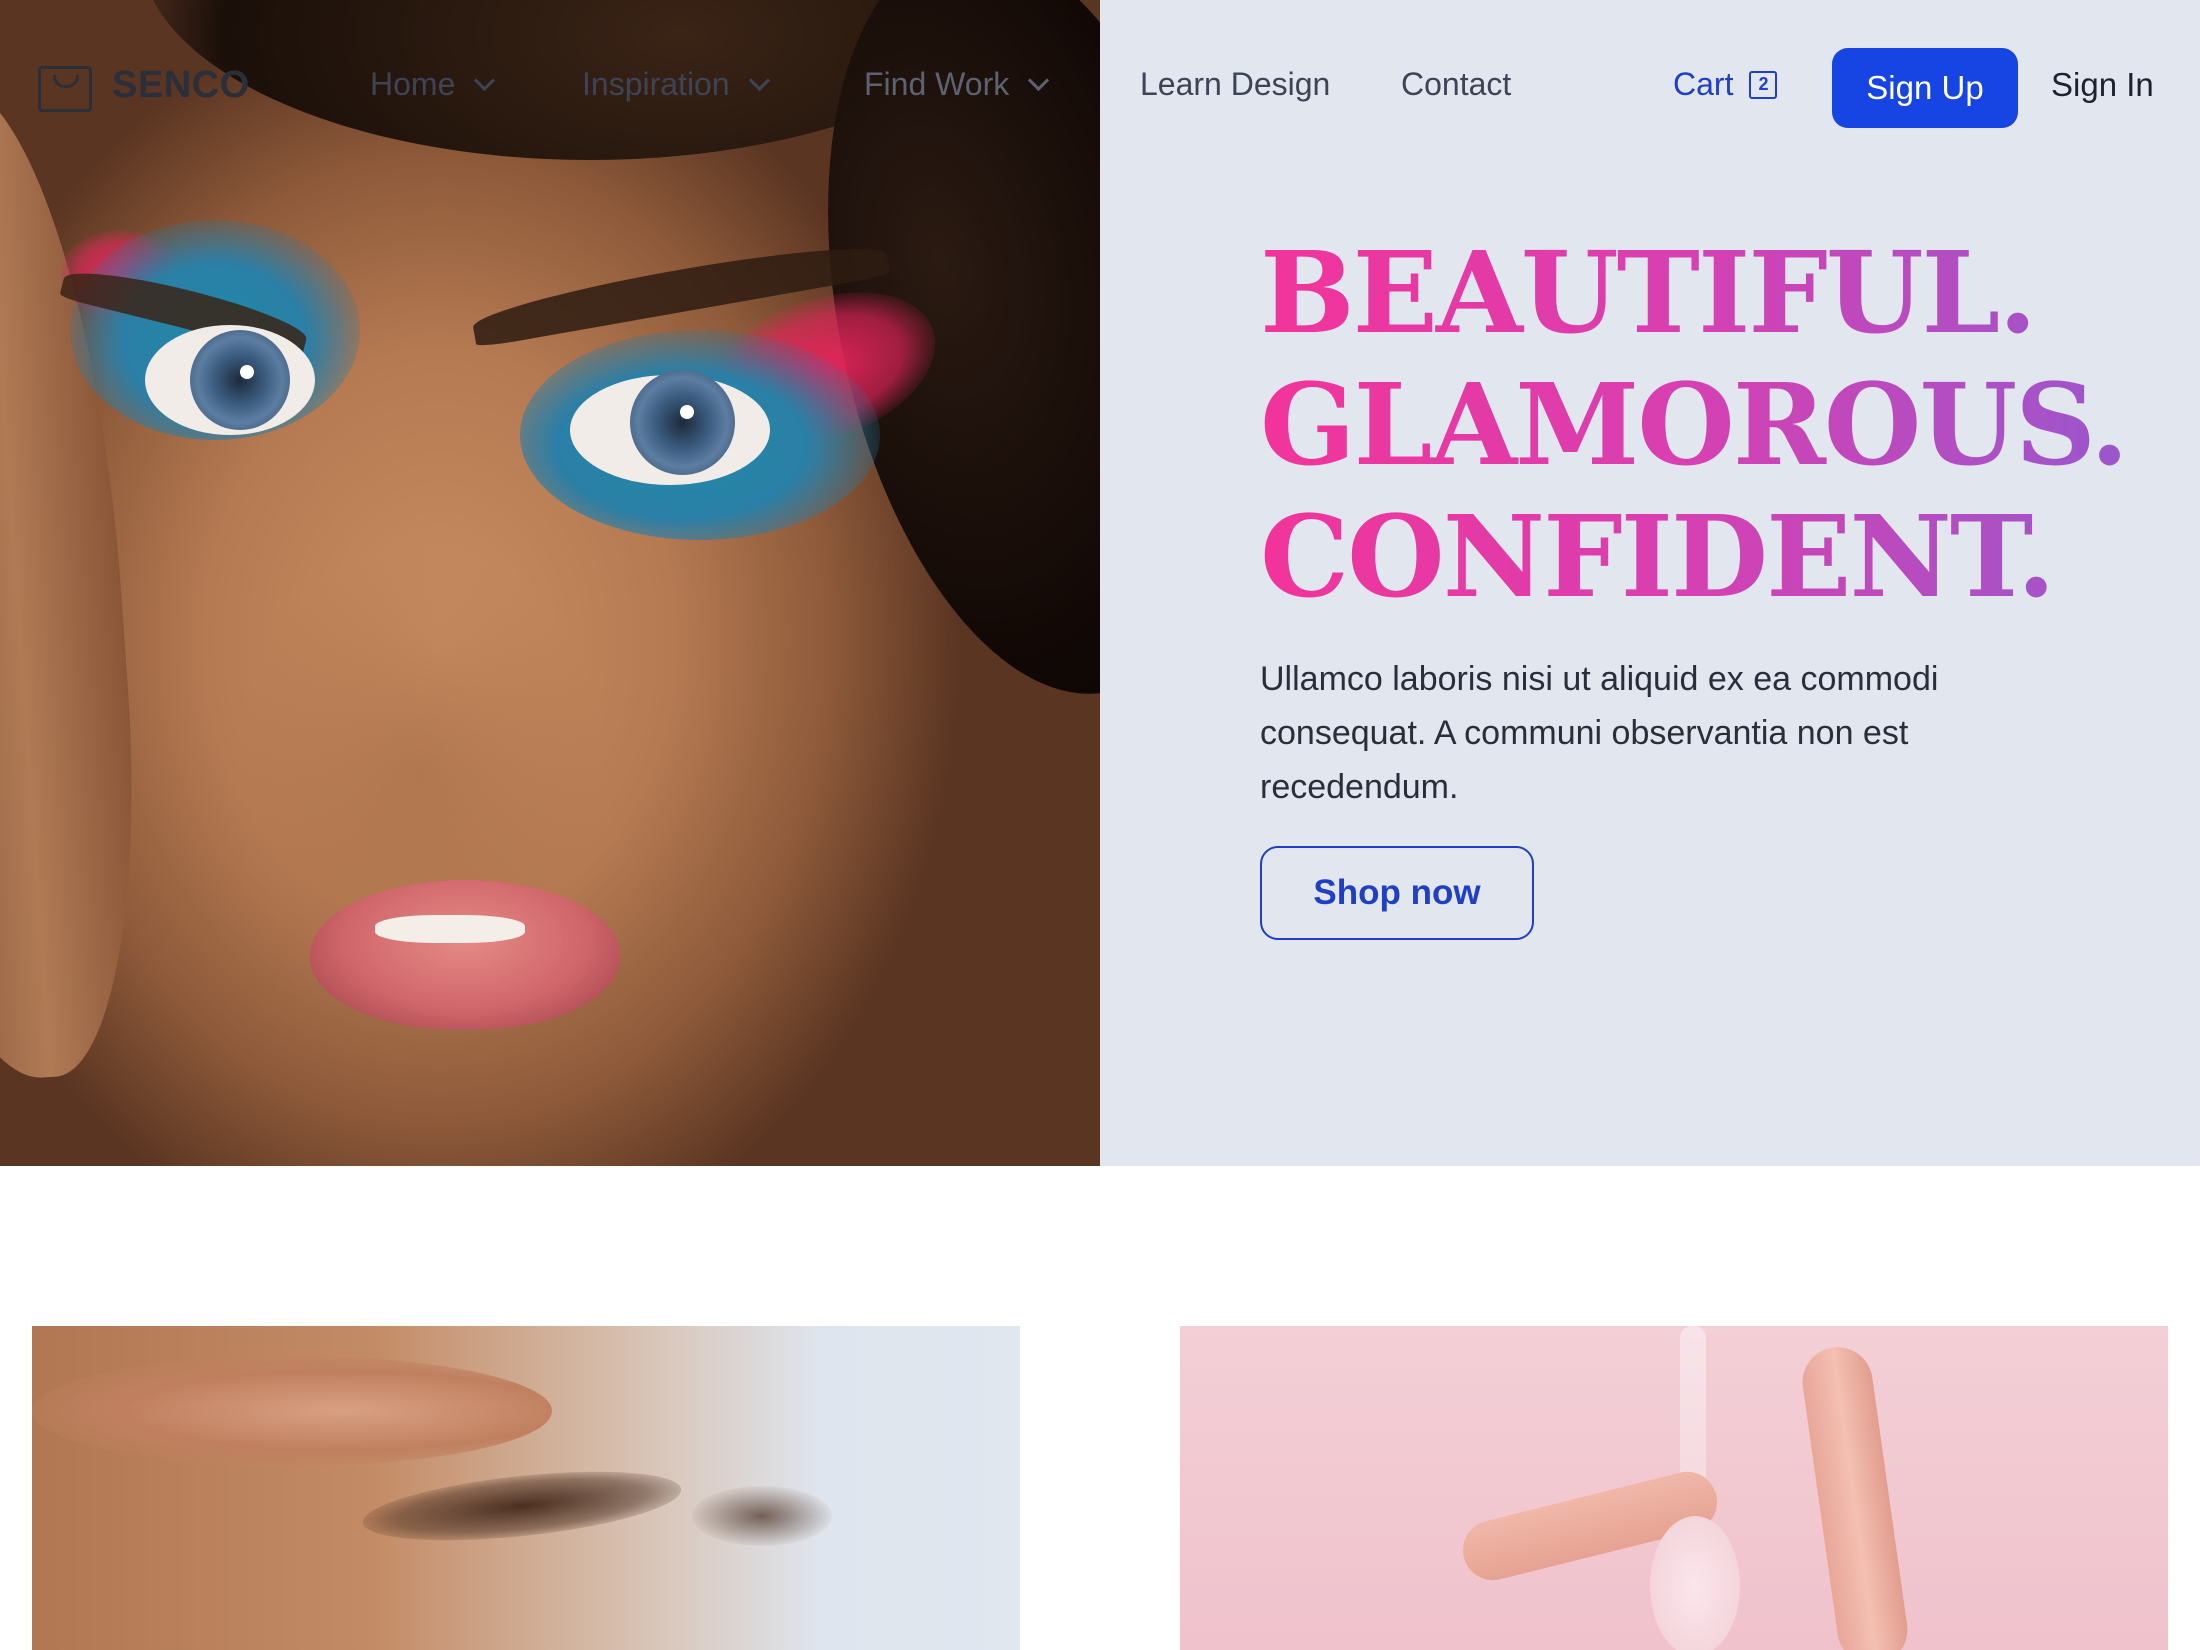 Image resolution: width=2200 pixels, height=1650 pixels. What do you see at coordinates (1657, 557) in the screenshot?
I see `headline-line: CONFIDENT.` at bounding box center [1657, 557].